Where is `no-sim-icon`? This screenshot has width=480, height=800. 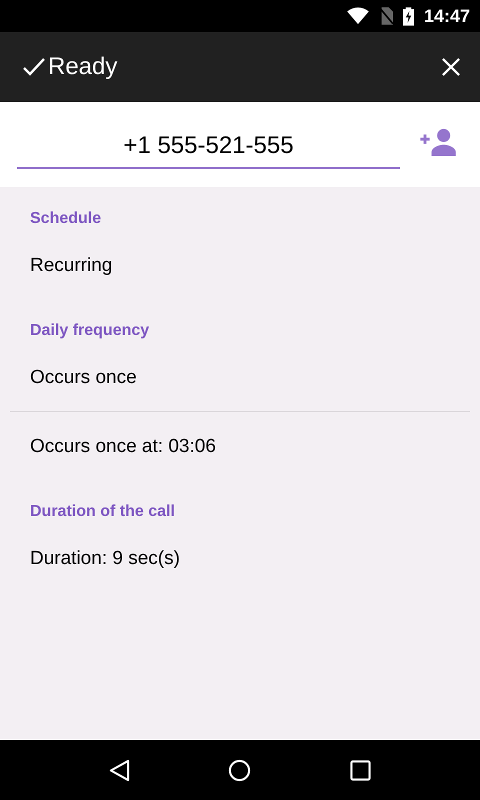 no-sim-icon is located at coordinates (385, 16).